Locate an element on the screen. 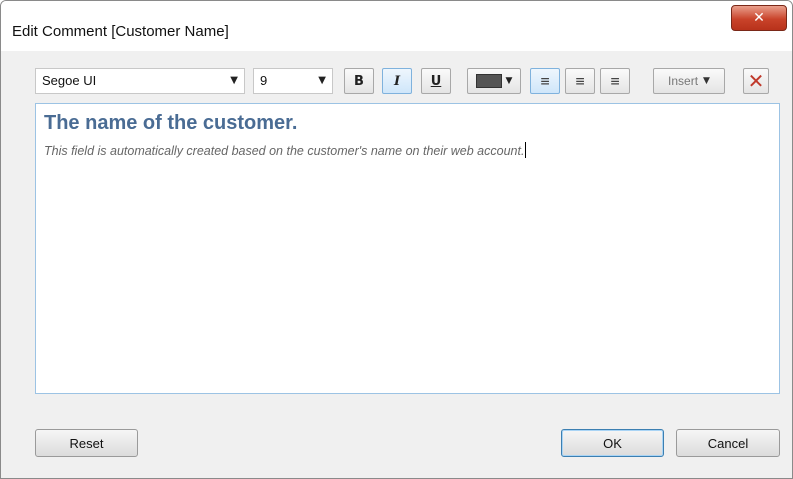 The image size is (793, 479). align-left-icon: ≡ is located at coordinates (545, 80).